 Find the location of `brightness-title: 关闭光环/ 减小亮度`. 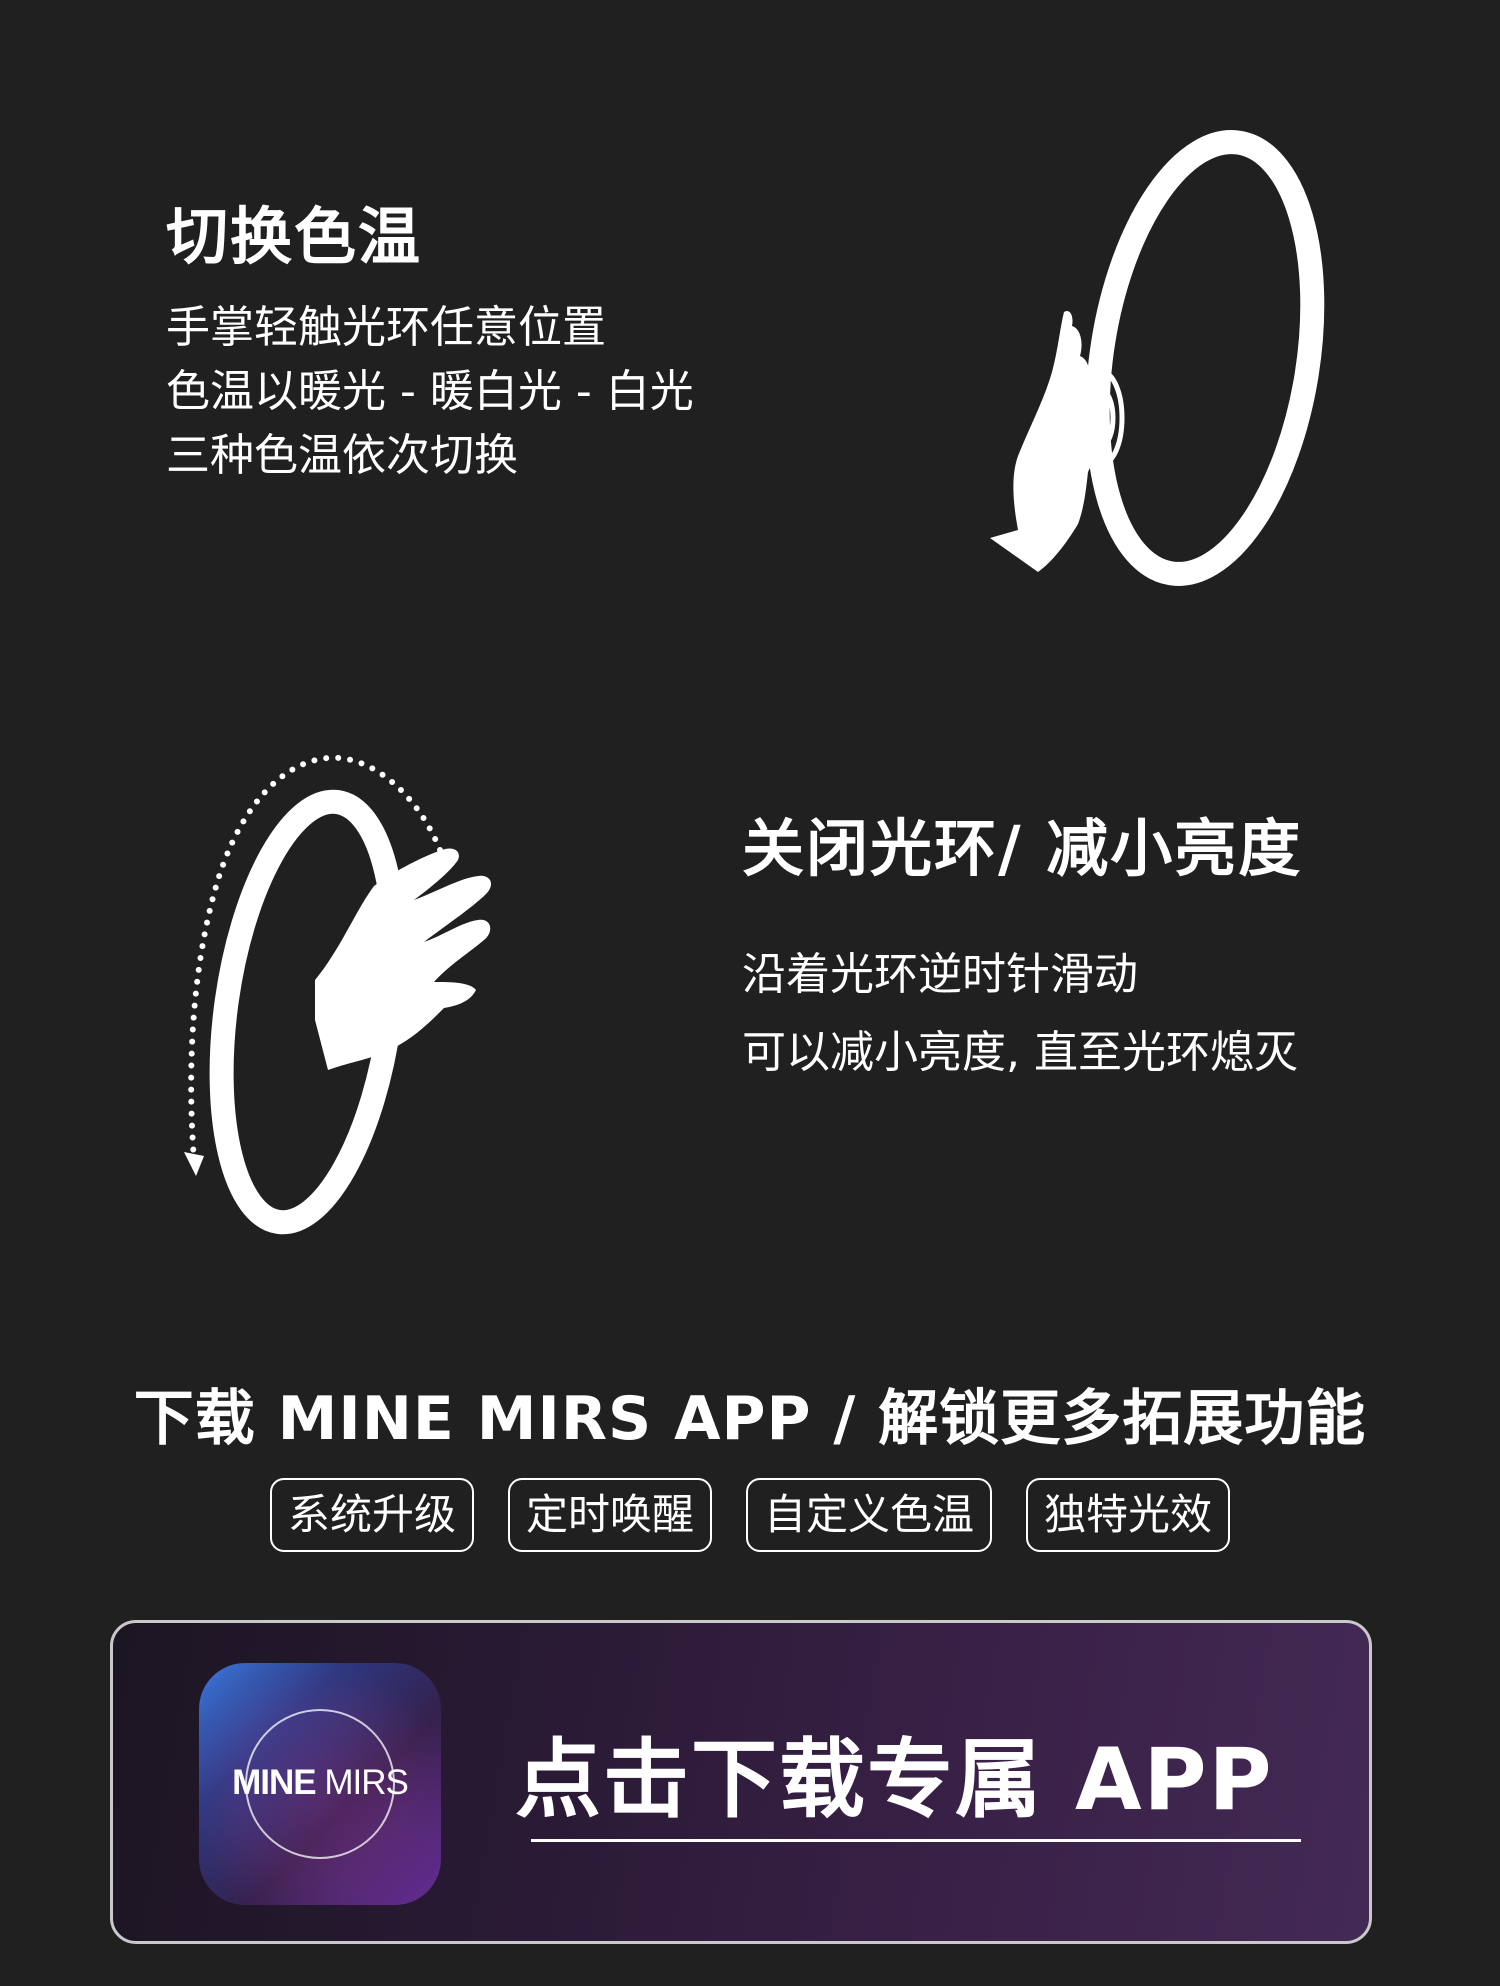

brightness-title: 关闭光环/ 减小亮度 is located at coordinates (1022, 848).